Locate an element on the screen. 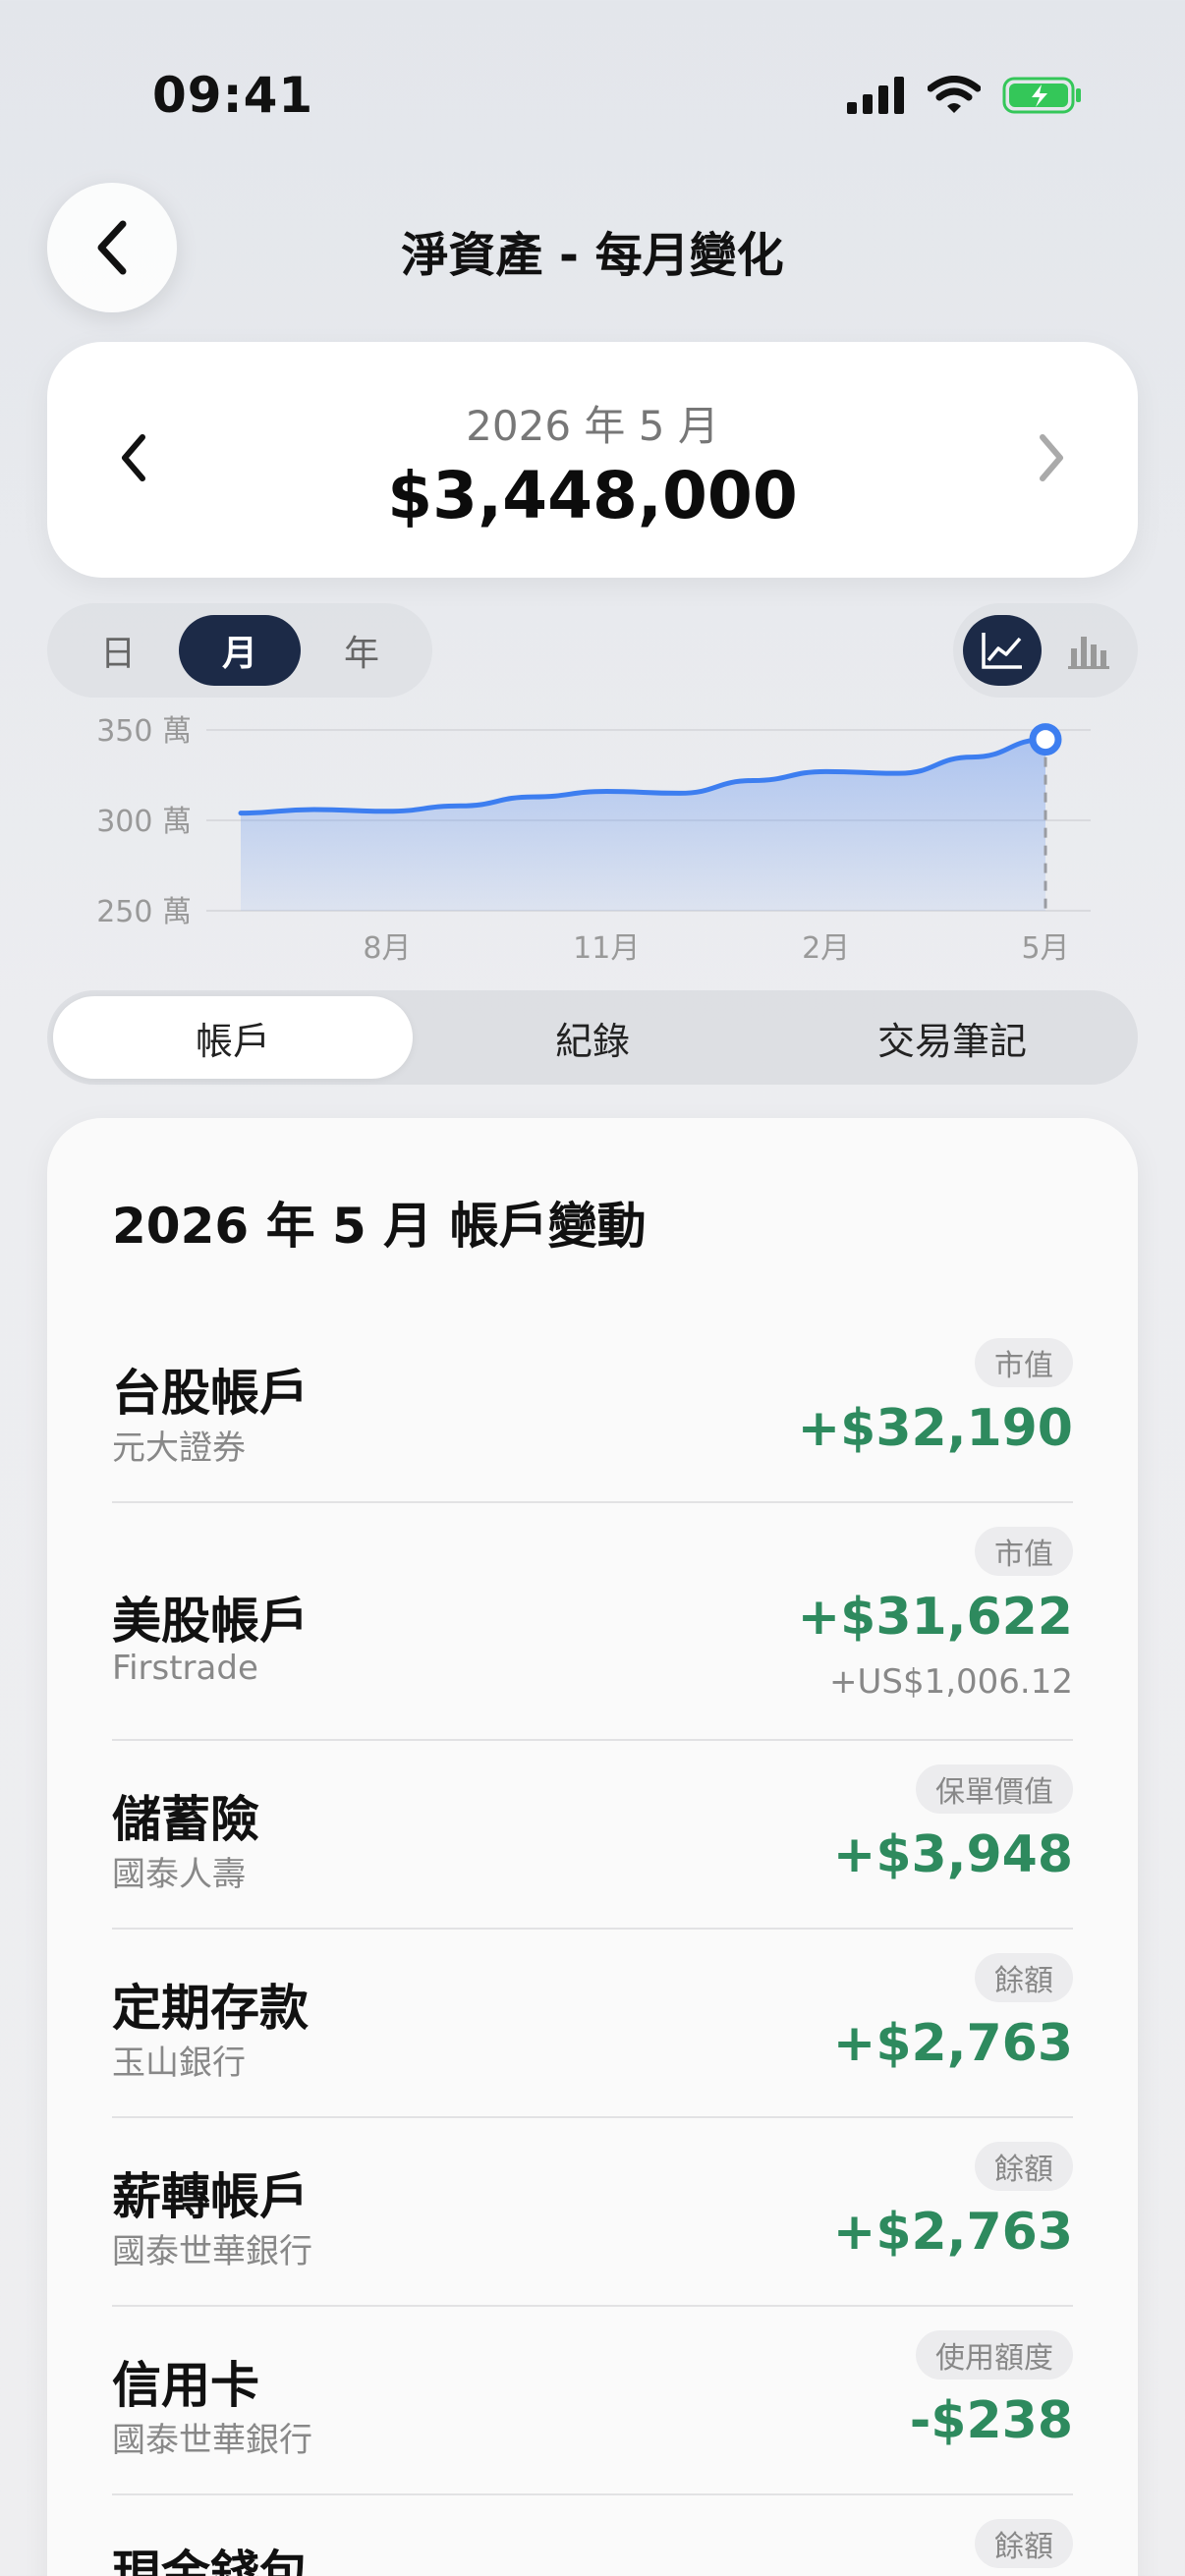 The width and height of the screenshot is (1185, 2576). highlight-point is located at coordinates (1045, 739).